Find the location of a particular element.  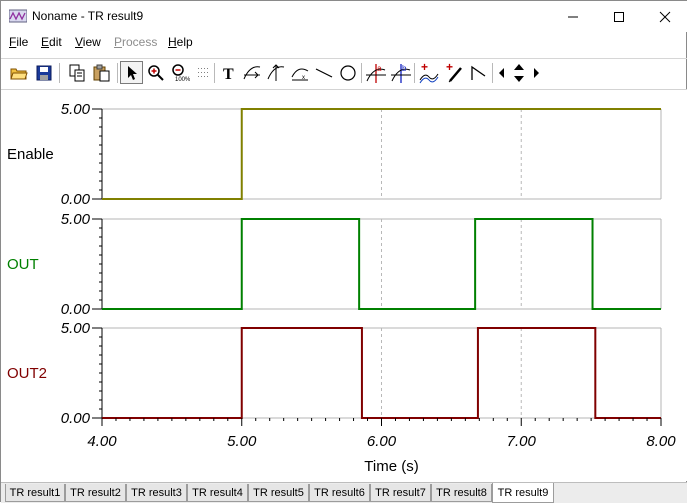

menu-help: Help is located at coordinates (180, 42).